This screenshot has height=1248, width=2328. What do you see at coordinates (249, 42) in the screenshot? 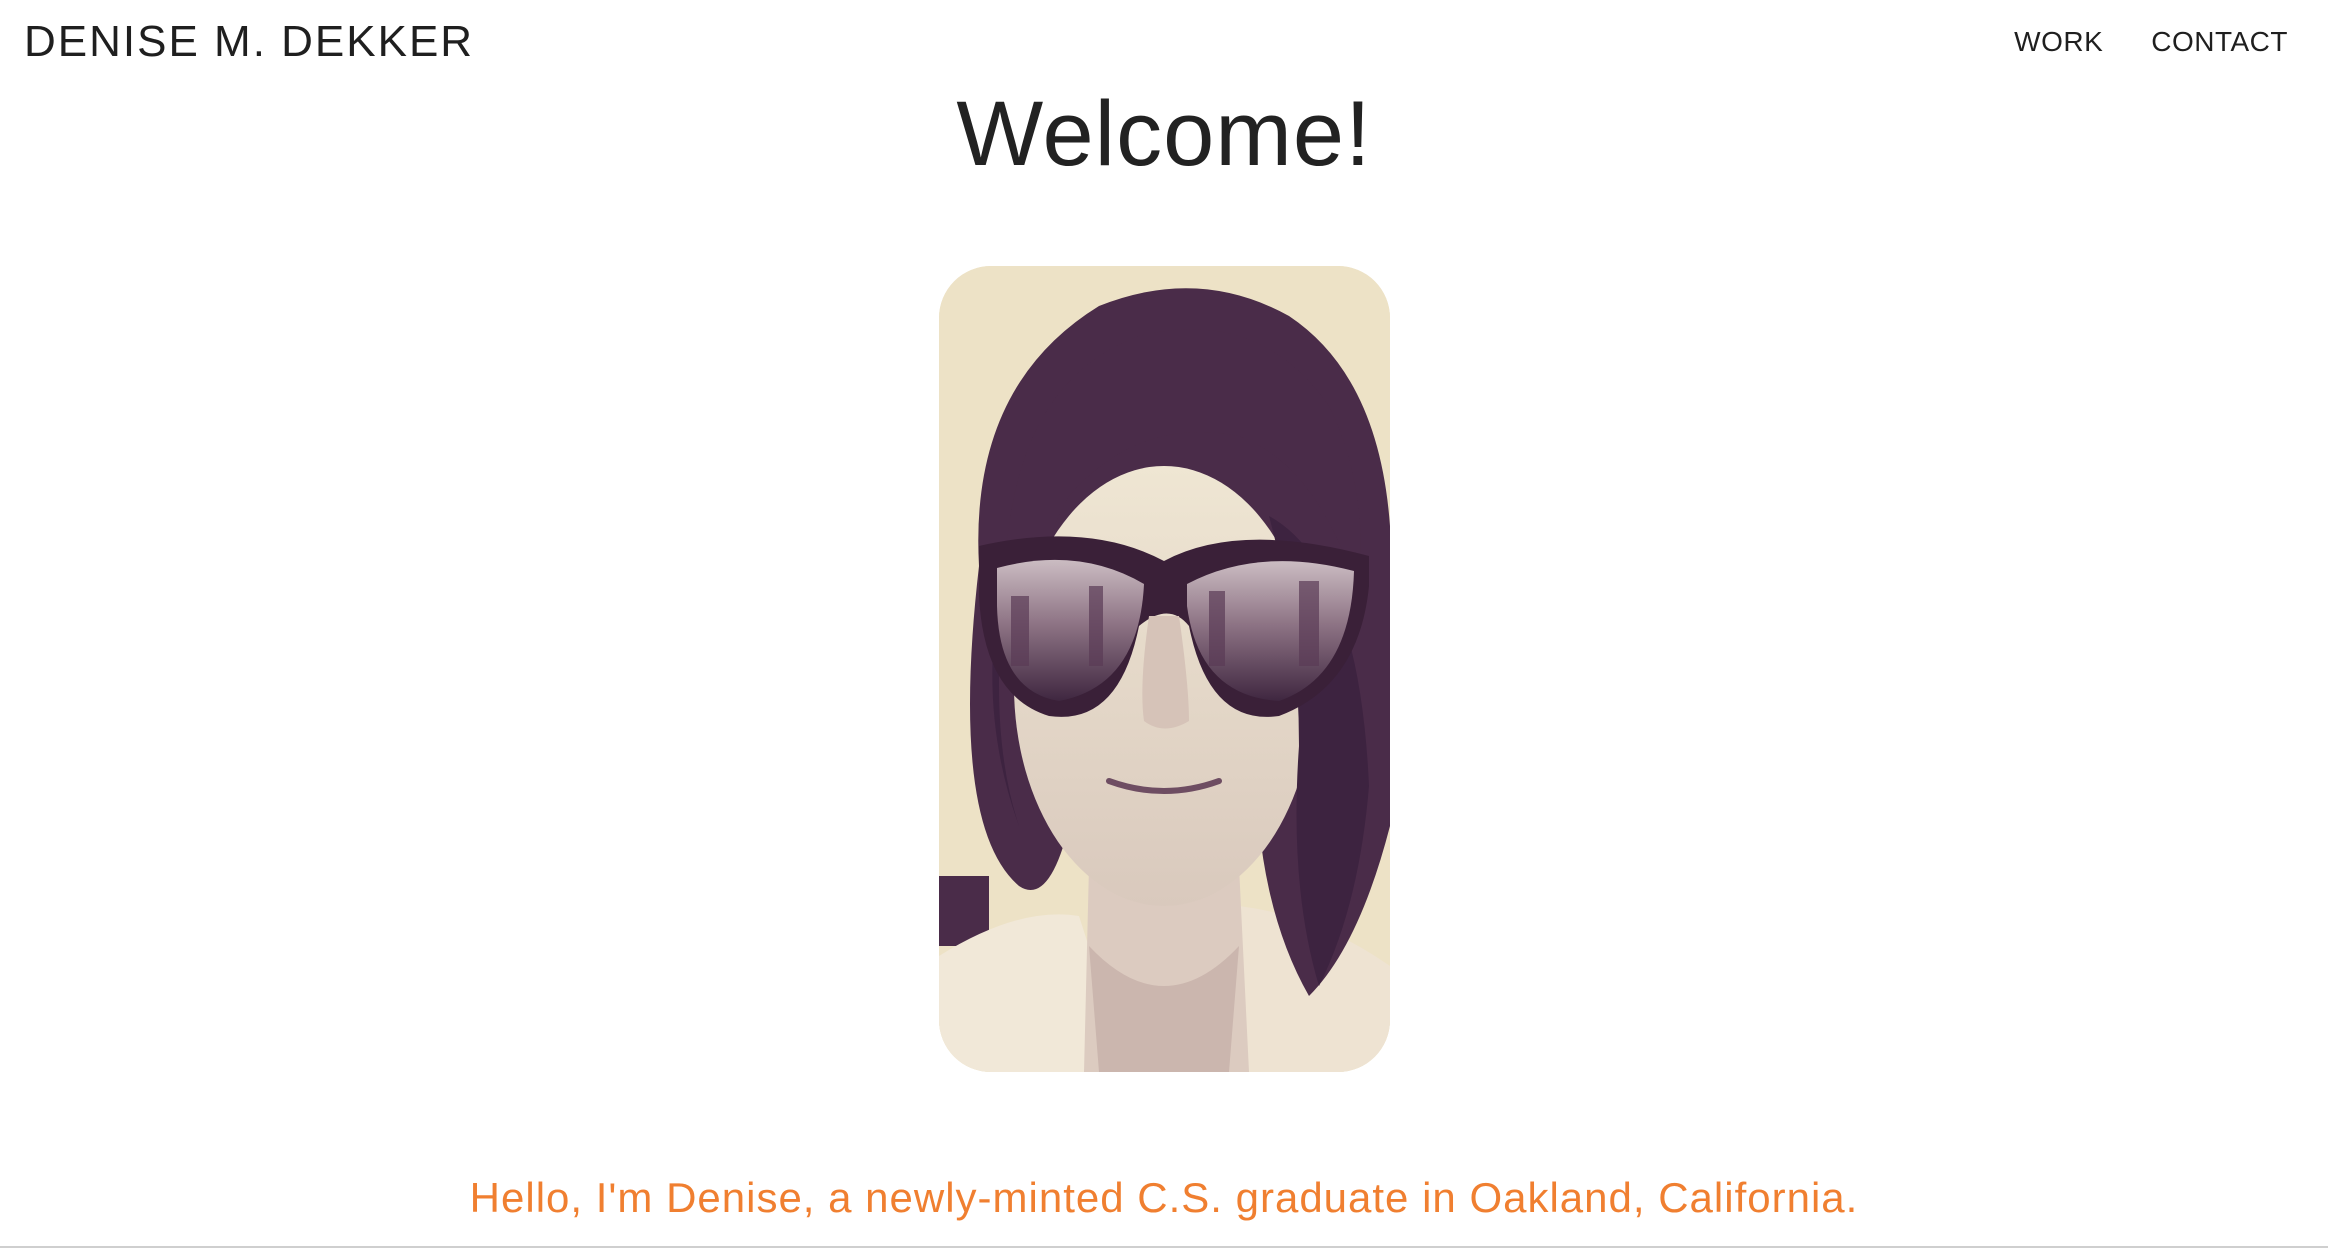
I see `site-name-link: DENISE M. DEKKER` at bounding box center [249, 42].